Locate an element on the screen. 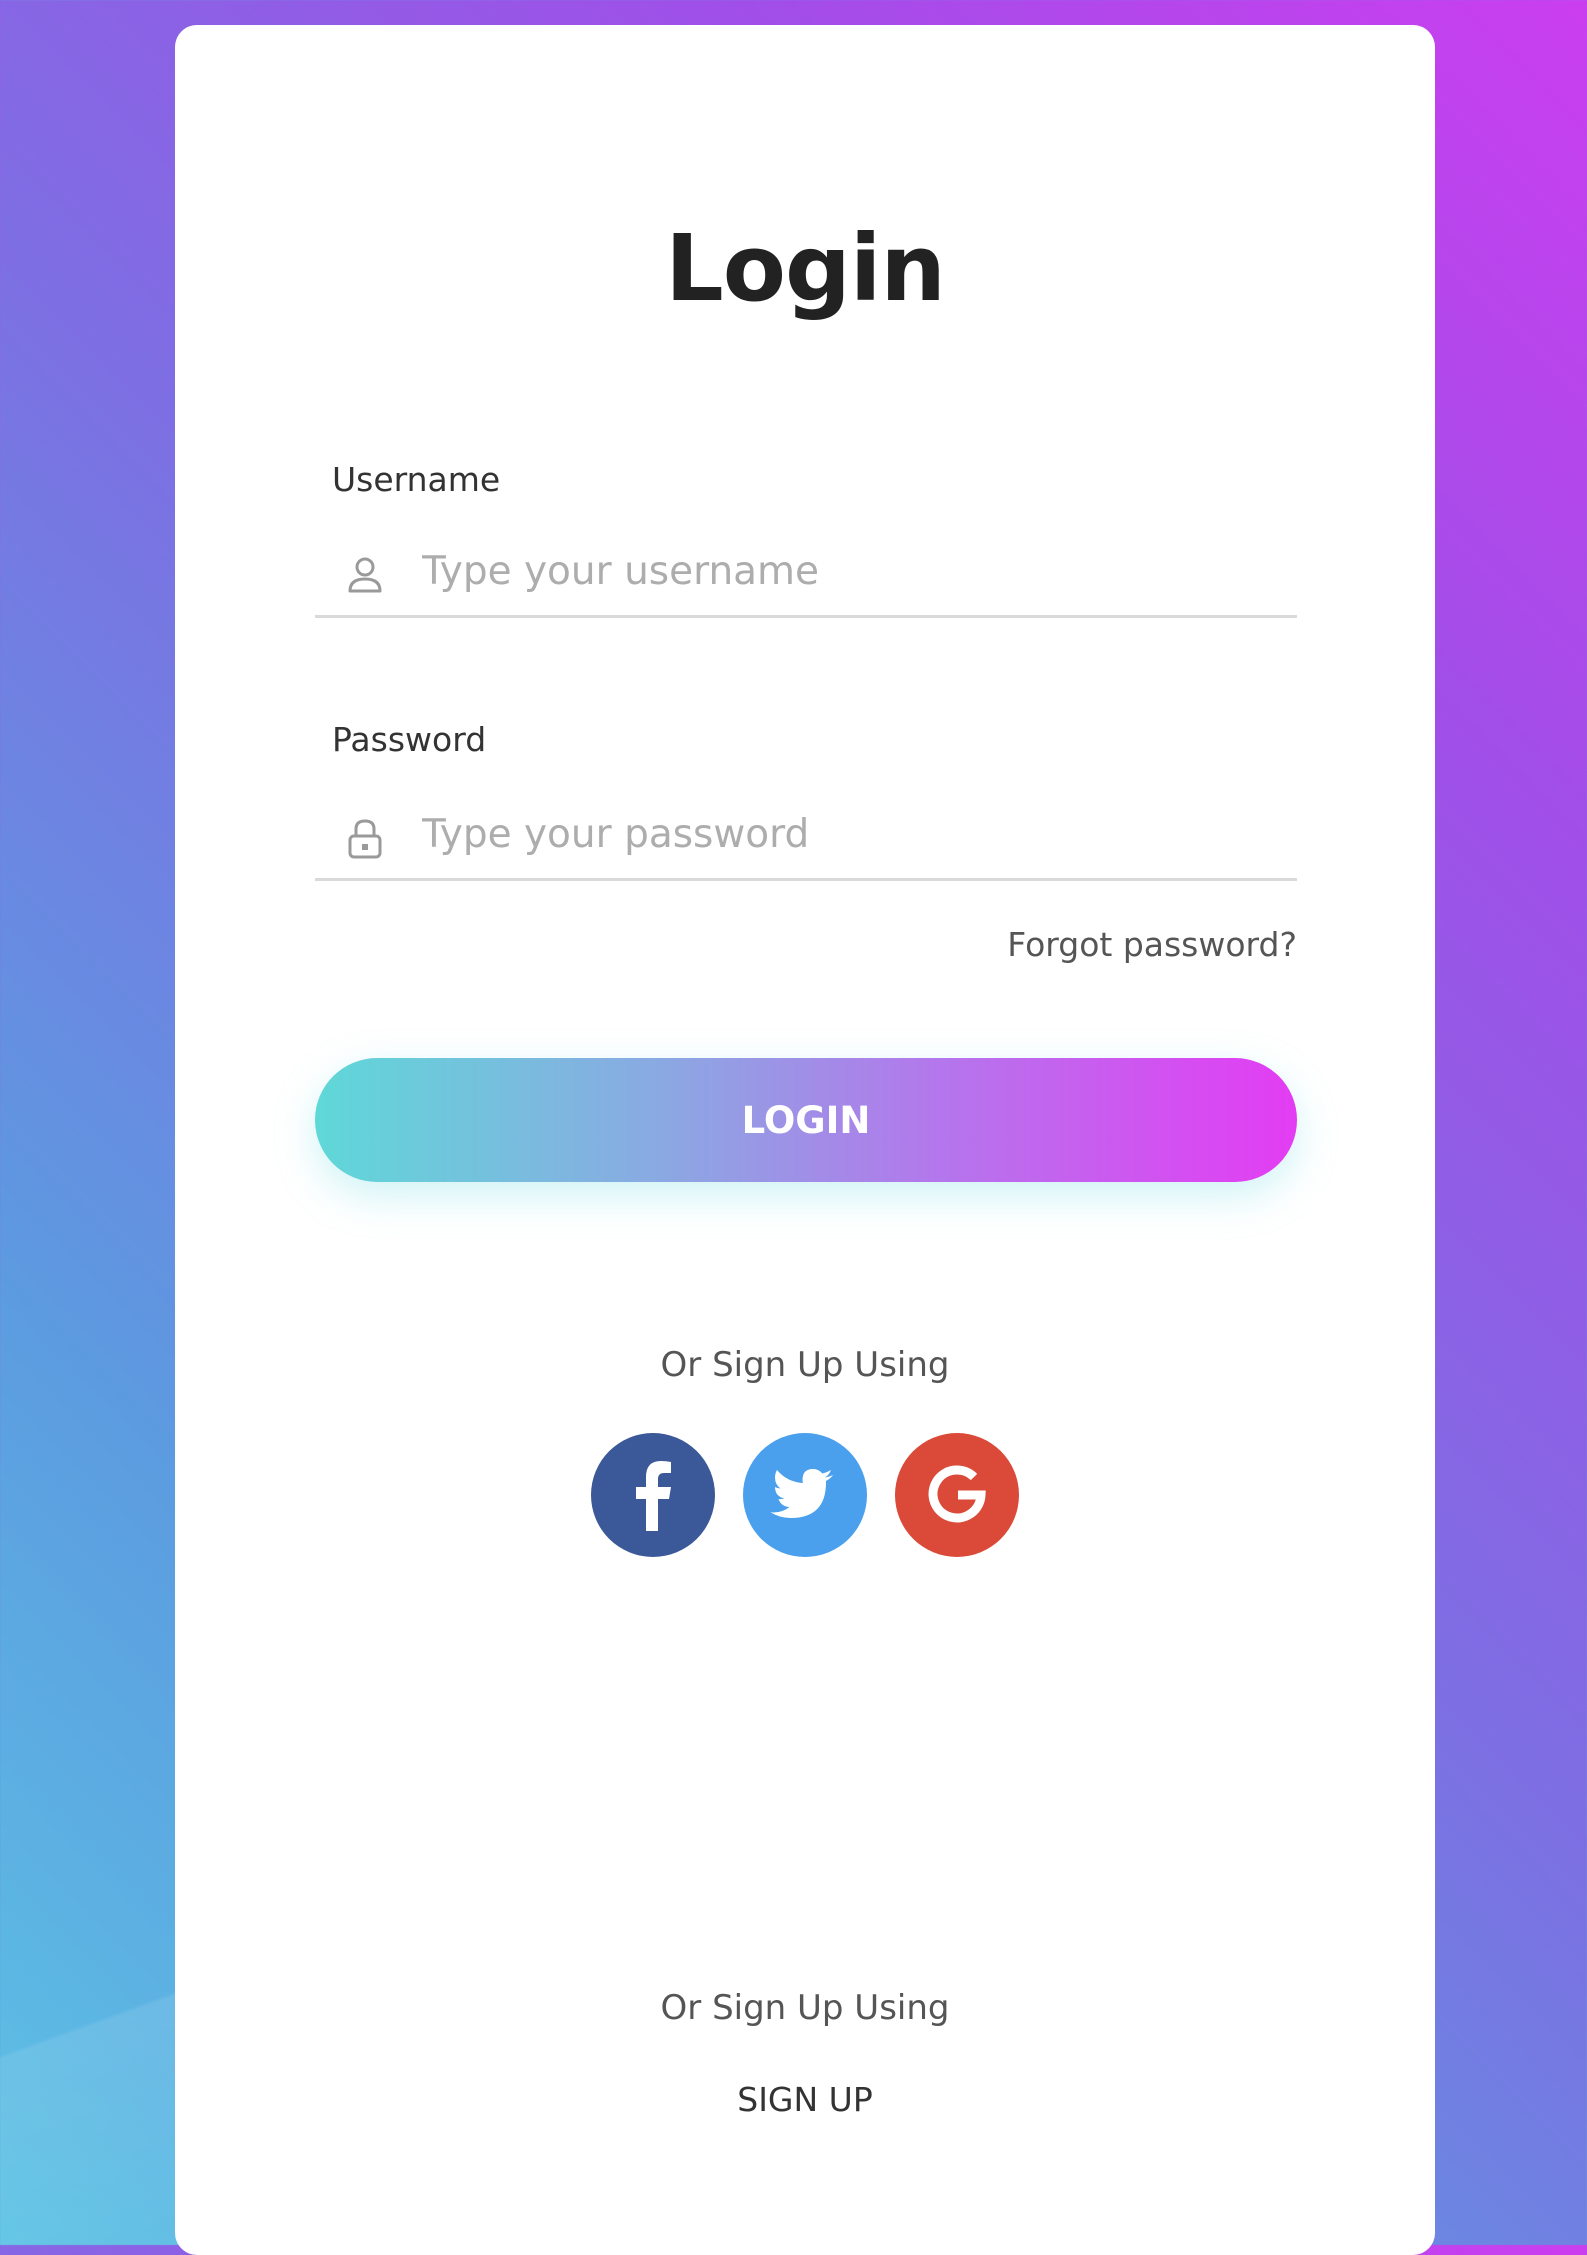 This screenshot has width=1587, height=2255. social-signup-heading: Or Sign Up Using is located at coordinates (805, 1365).